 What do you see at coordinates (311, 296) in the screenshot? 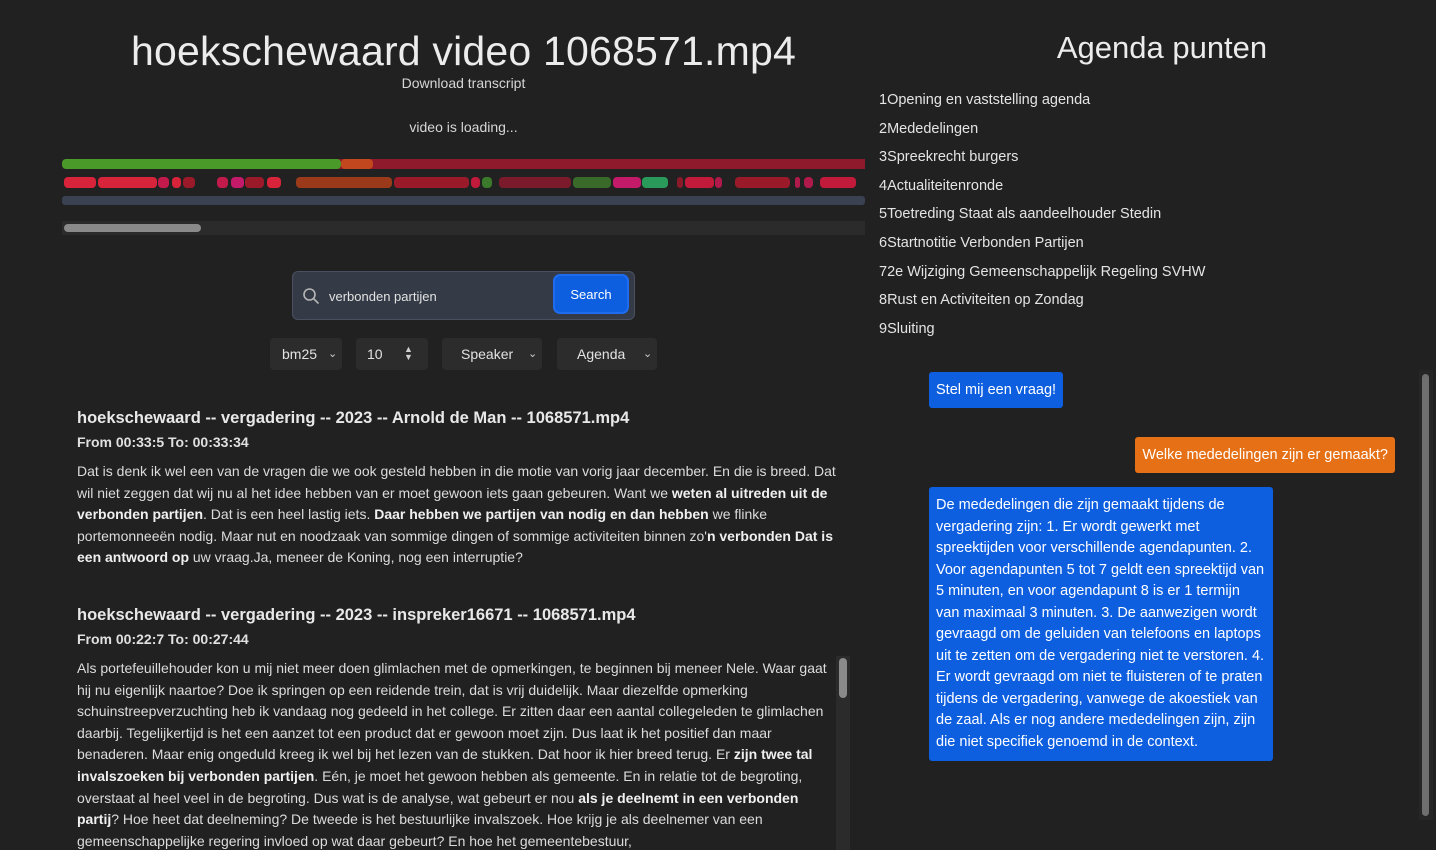
I see `search-icon` at bounding box center [311, 296].